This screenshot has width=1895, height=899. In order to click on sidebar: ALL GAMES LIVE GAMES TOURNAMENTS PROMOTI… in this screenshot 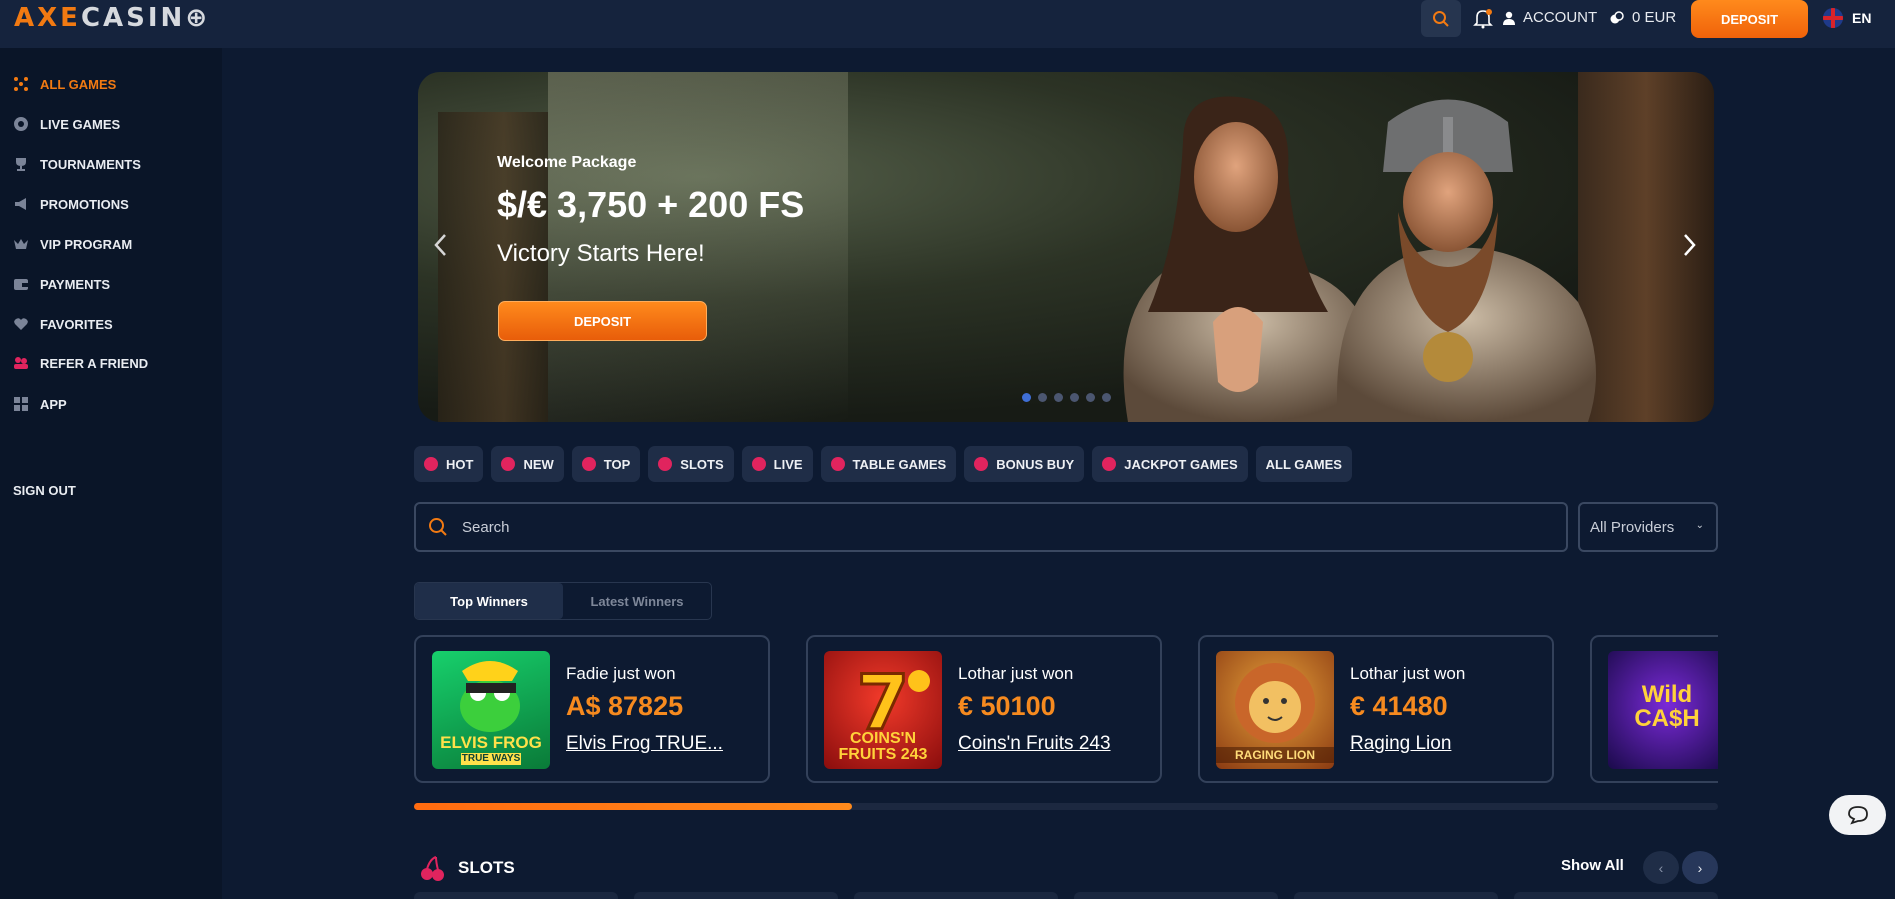, I will do `click(111, 473)`.